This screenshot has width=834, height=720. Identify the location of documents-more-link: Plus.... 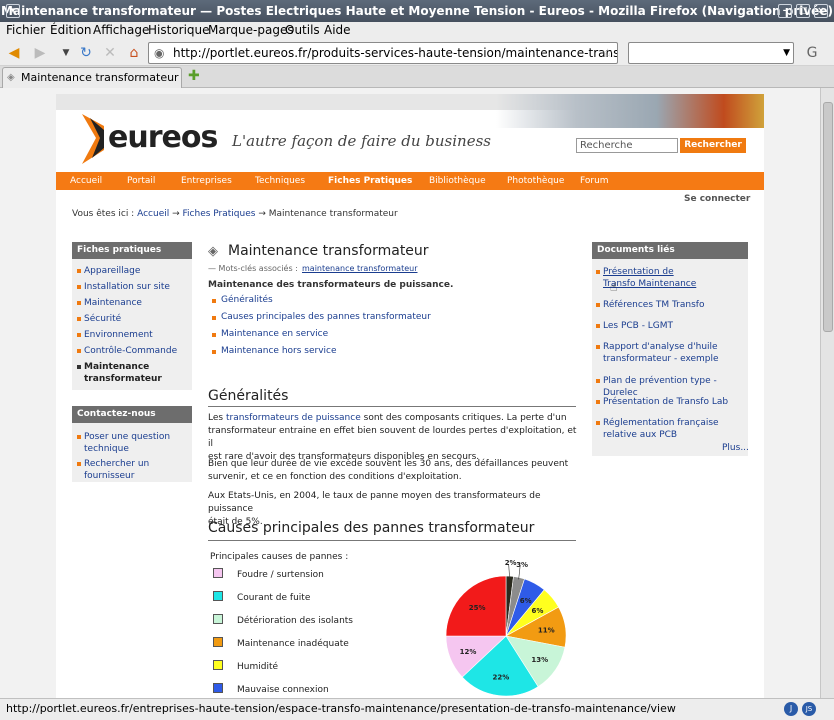
(737, 448).